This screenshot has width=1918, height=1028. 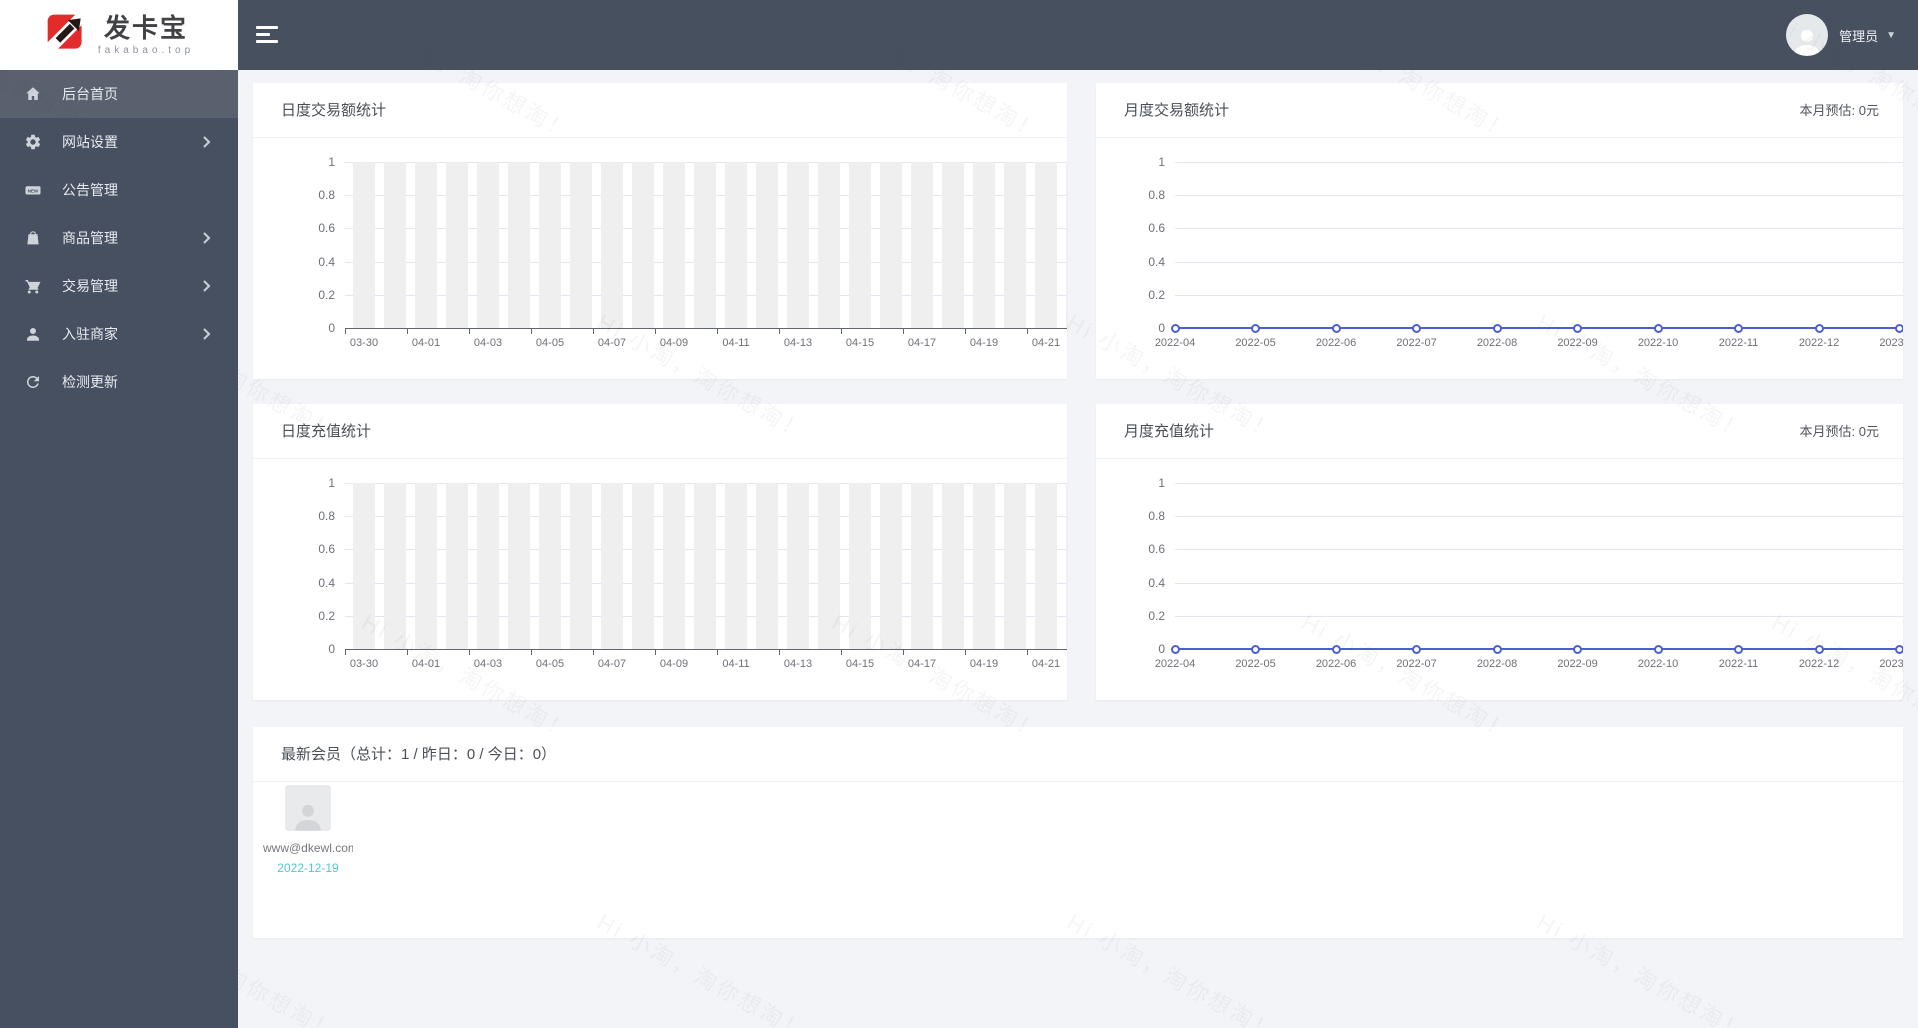 What do you see at coordinates (33, 334) in the screenshot?
I see `person-icon` at bounding box center [33, 334].